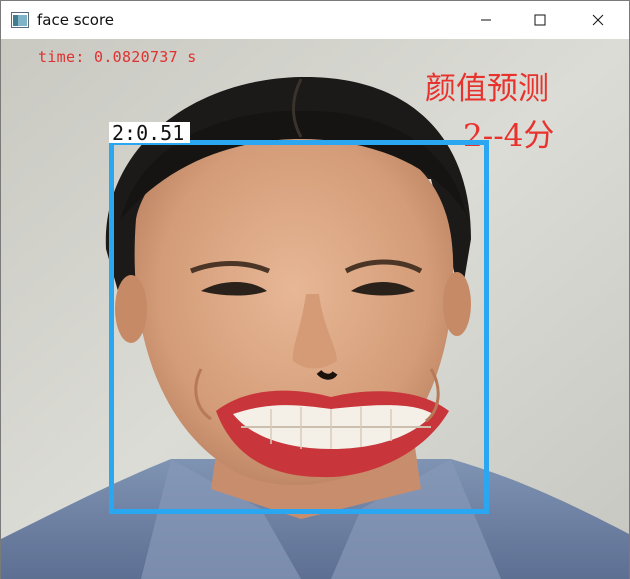 The height and width of the screenshot is (579, 630). What do you see at coordinates (117, 57) in the screenshot?
I see `inference-time-text: time: 0.0820737 s` at bounding box center [117, 57].